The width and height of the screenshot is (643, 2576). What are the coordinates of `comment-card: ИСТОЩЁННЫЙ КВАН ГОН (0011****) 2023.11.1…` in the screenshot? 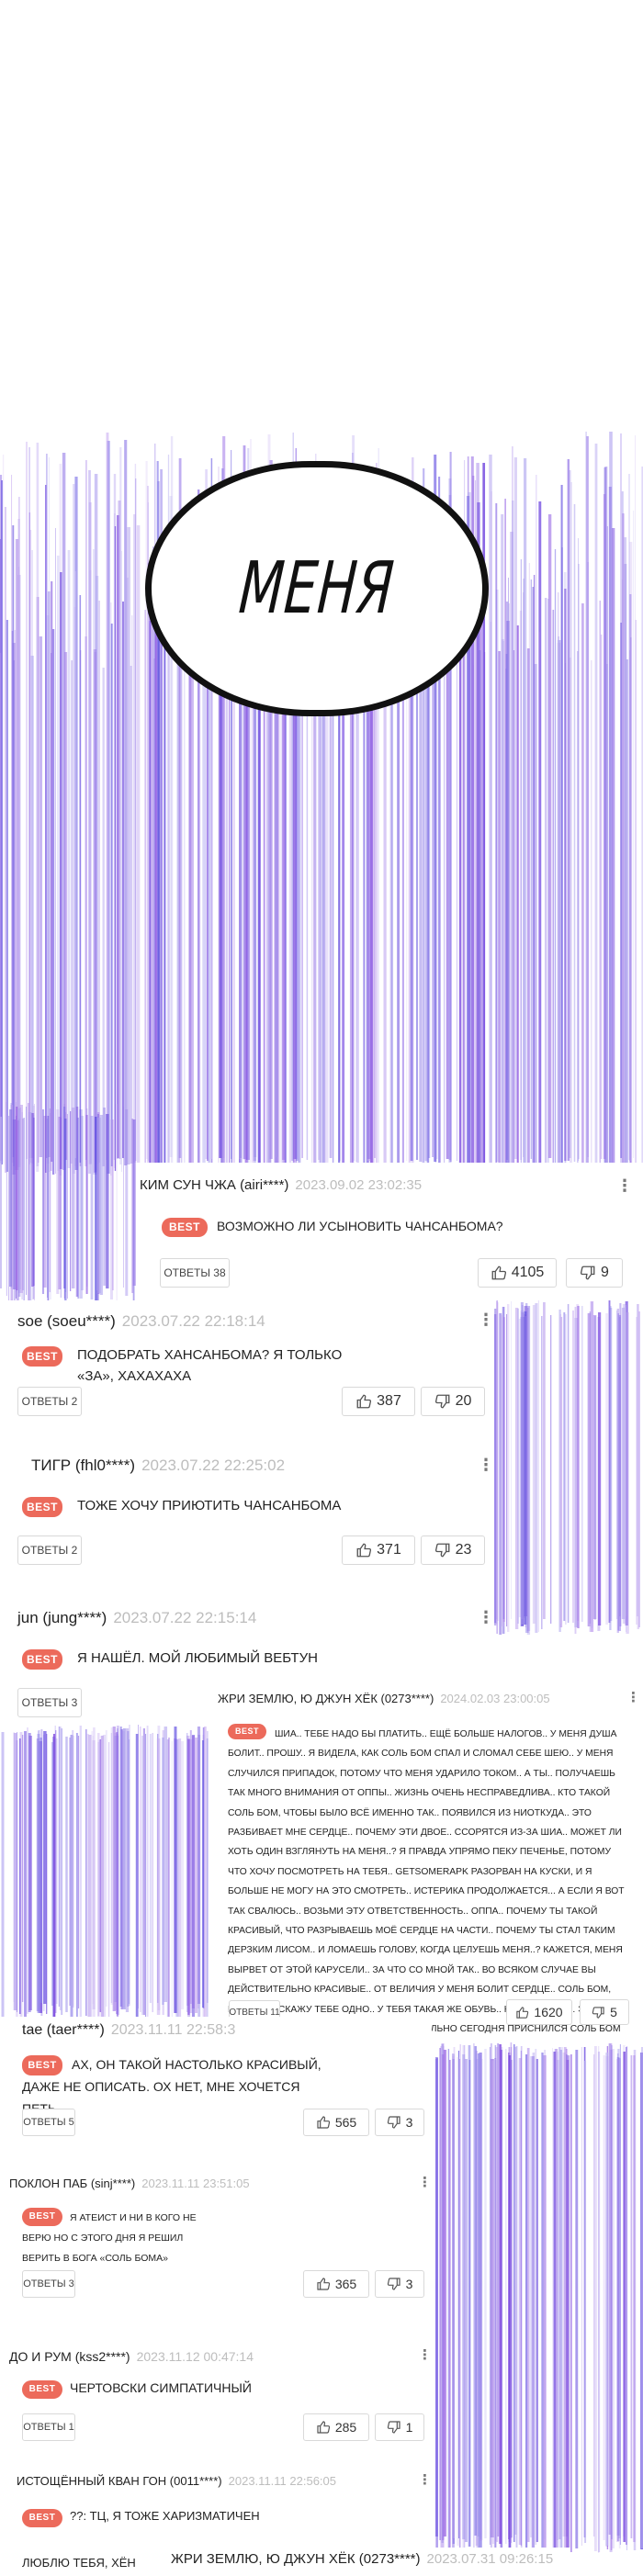 It's located at (216, 2497).